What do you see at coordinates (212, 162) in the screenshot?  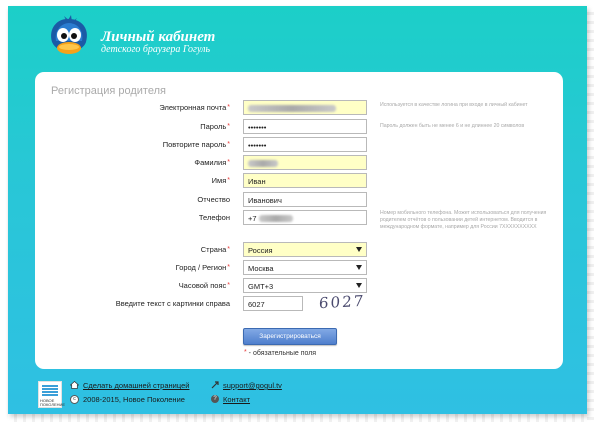 I see `surname-label: Фамилия*` at bounding box center [212, 162].